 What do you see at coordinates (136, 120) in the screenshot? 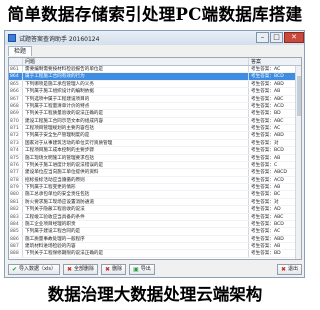
I see `row-question: 建设工程施工合同示范文本的组成内容` at bounding box center [136, 120].